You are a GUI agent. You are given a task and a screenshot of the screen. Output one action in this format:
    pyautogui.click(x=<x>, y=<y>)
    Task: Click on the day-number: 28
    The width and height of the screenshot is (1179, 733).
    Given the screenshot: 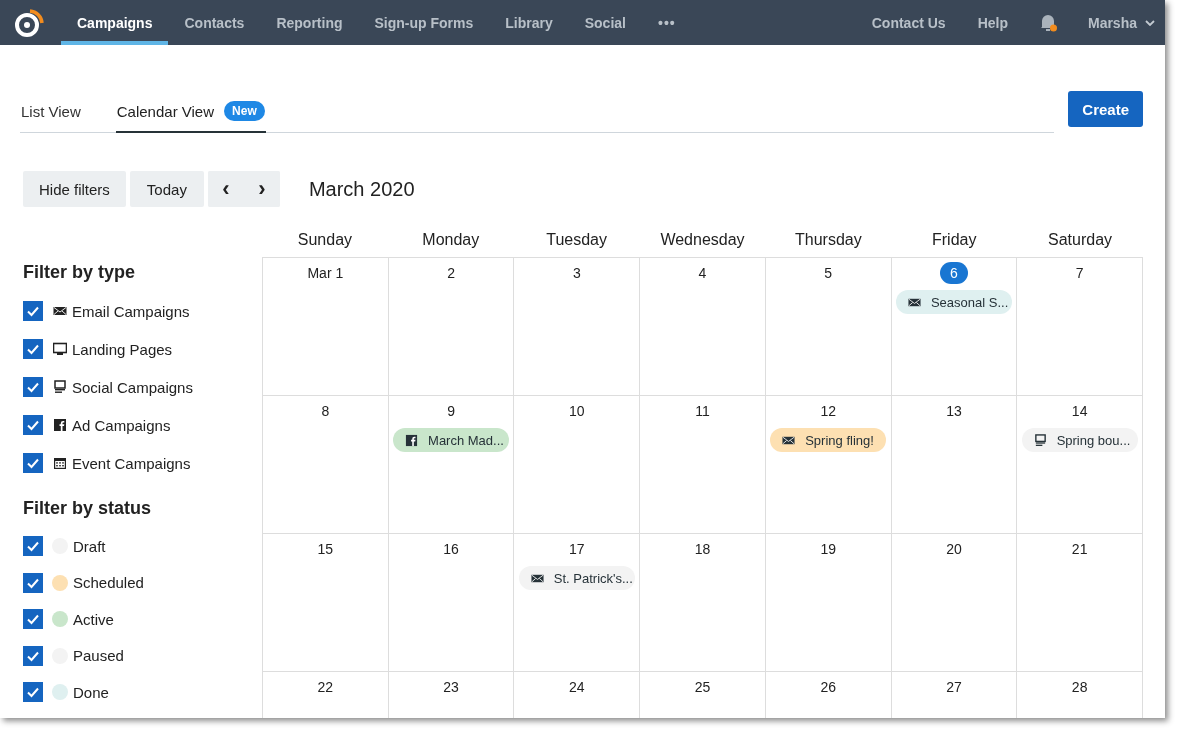 What is the action you would take?
    pyautogui.click(x=1079, y=687)
    